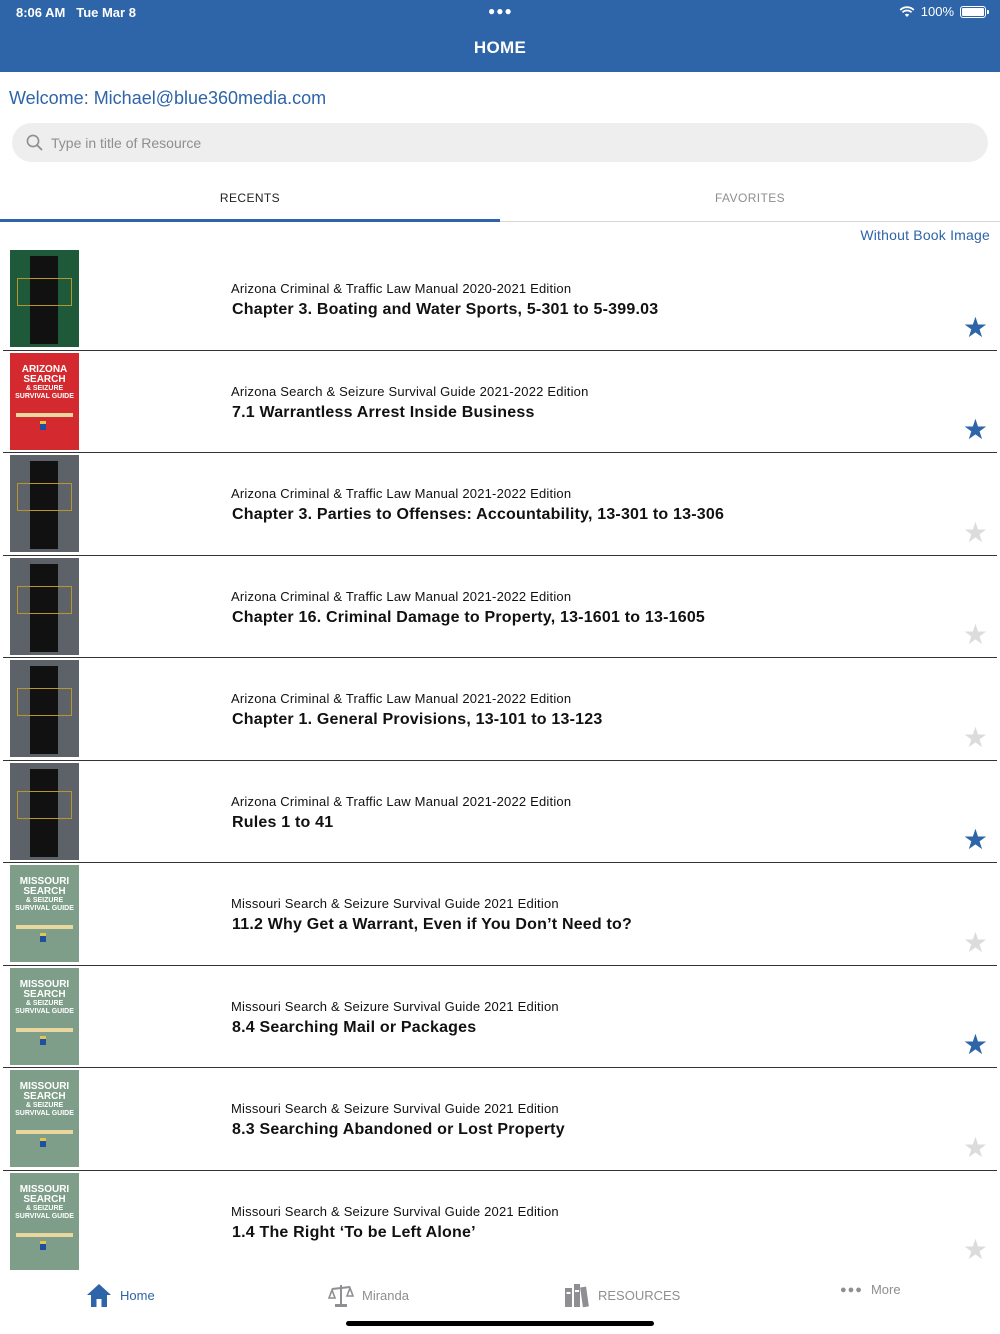 The image size is (1000, 1334). Describe the element at coordinates (870, 1289) in the screenshot. I see `tabbar-item-more: ●●● More` at that location.